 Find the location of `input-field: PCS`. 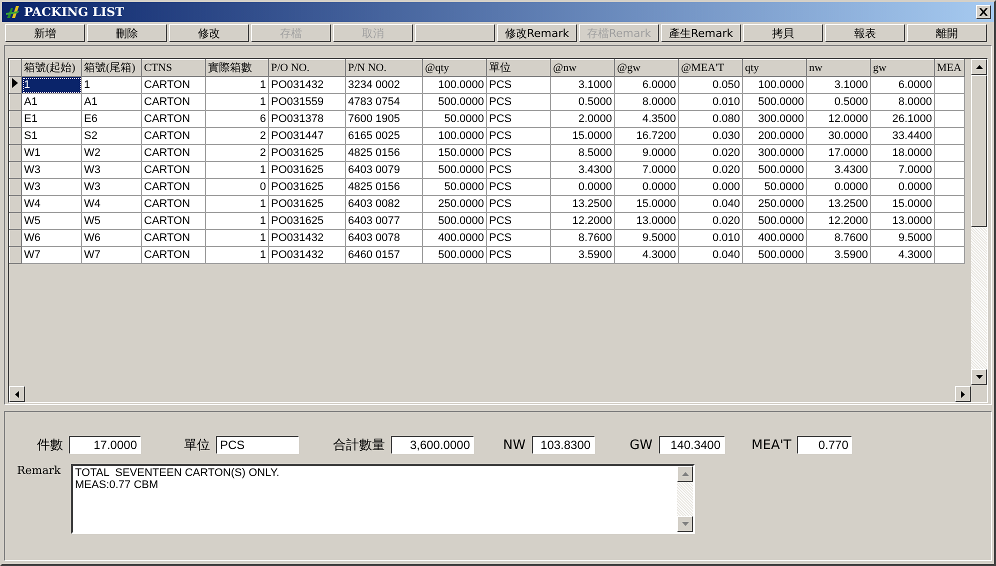

input-field: PCS is located at coordinates (257, 445).